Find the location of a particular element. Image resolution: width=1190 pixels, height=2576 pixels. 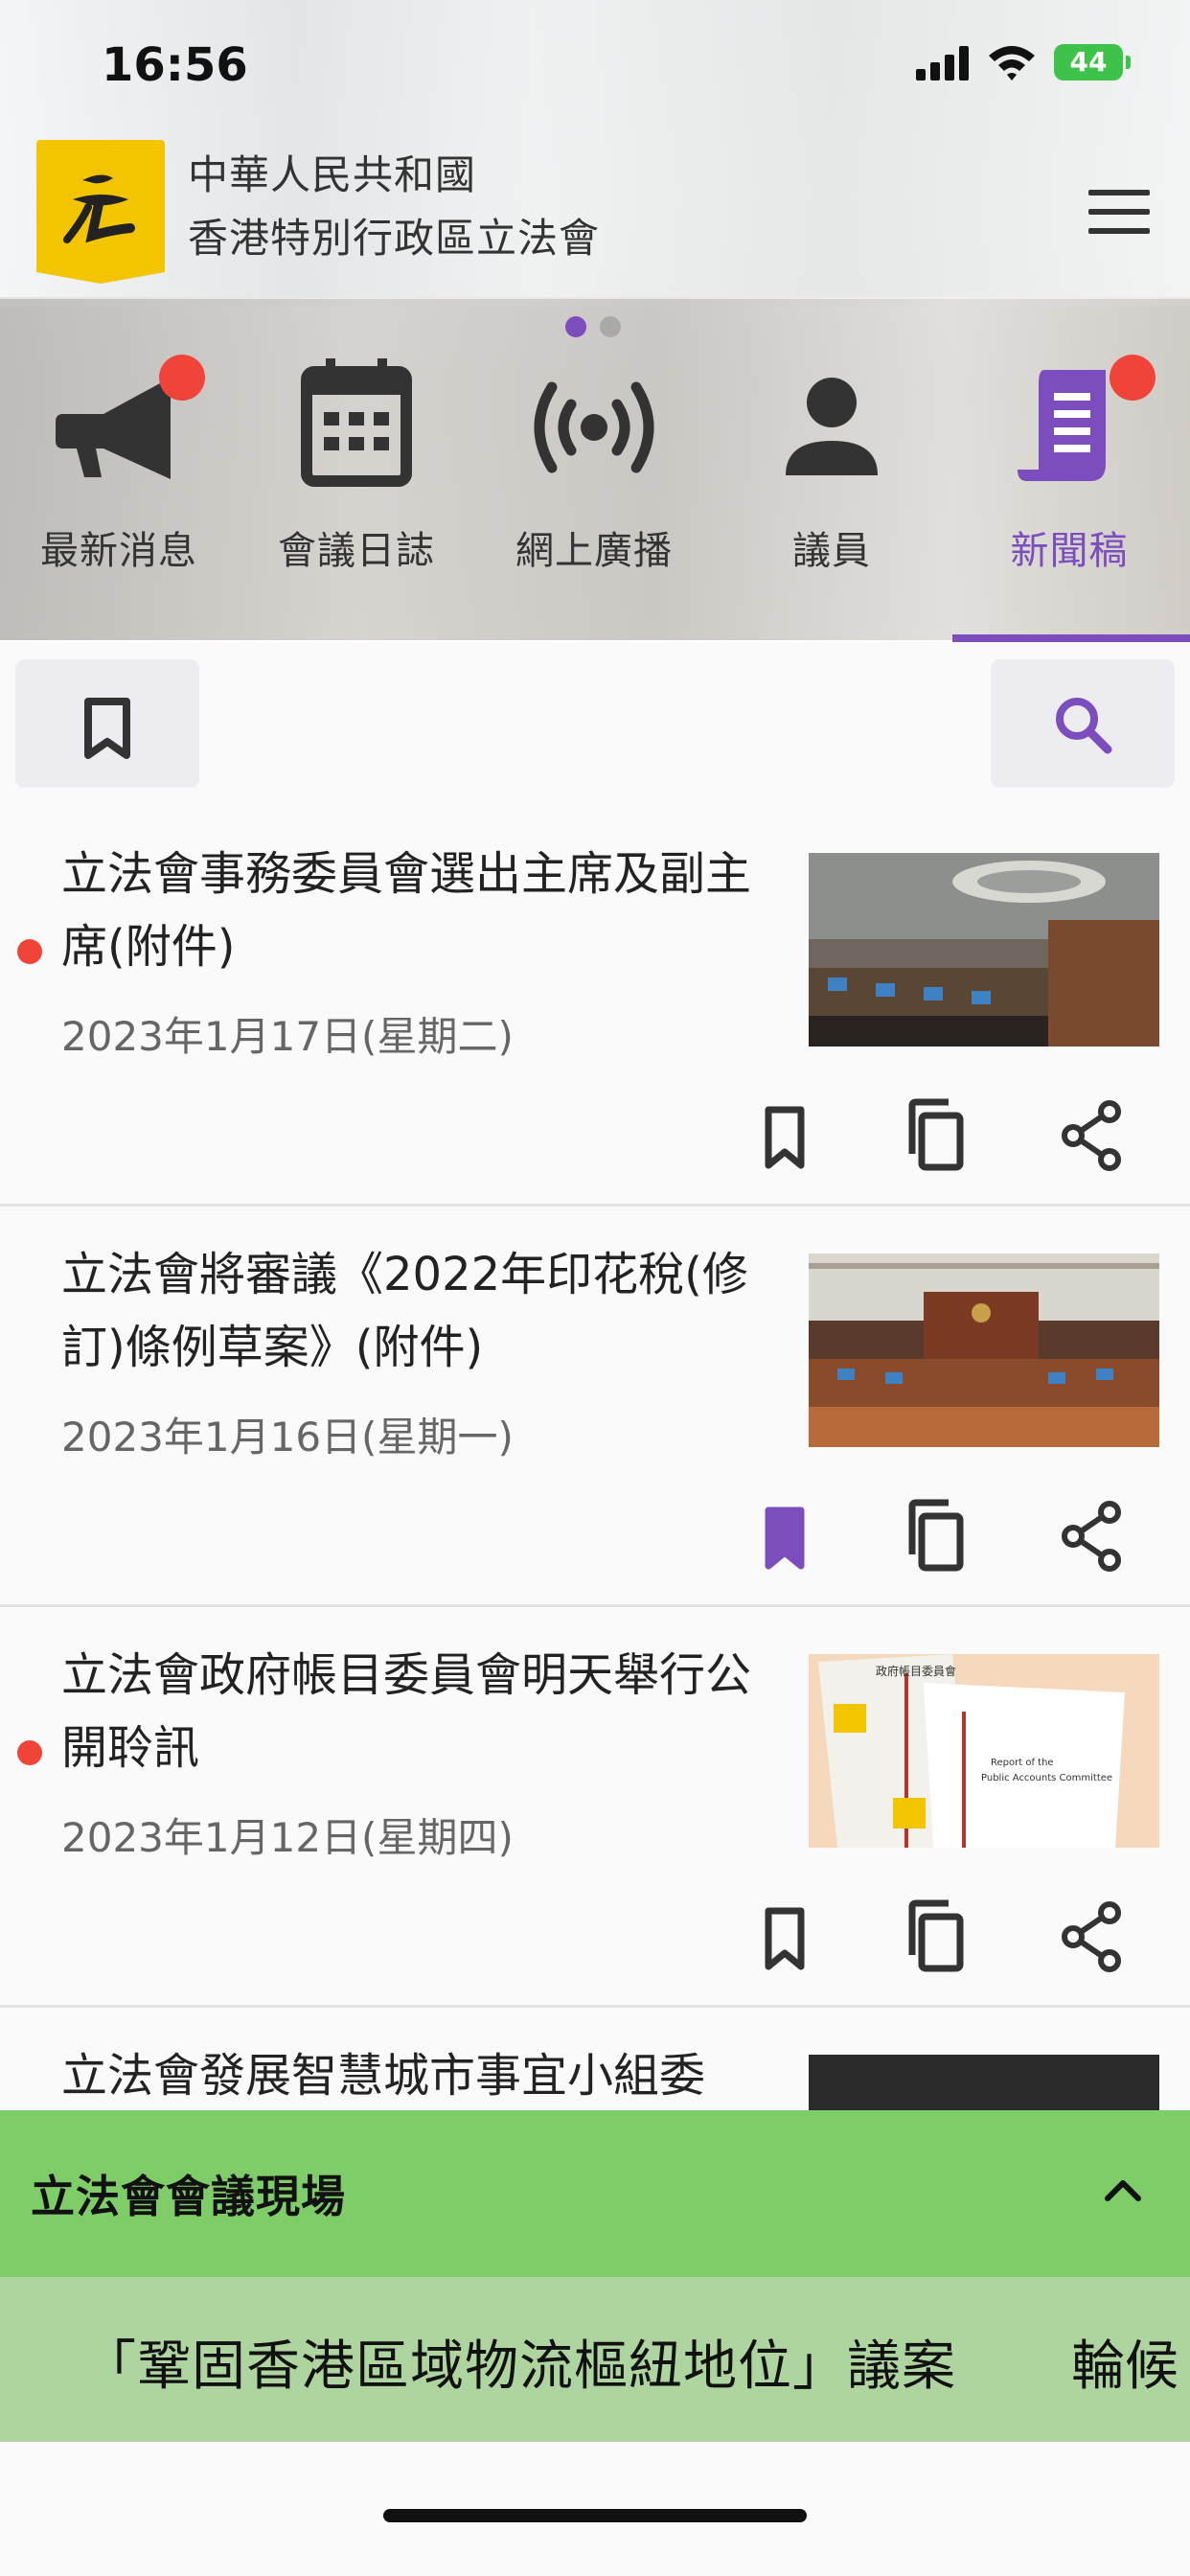

live-ticker: 「鞏固香港區域物流樞紐地位」議案 輪候 is located at coordinates (595, 2359).